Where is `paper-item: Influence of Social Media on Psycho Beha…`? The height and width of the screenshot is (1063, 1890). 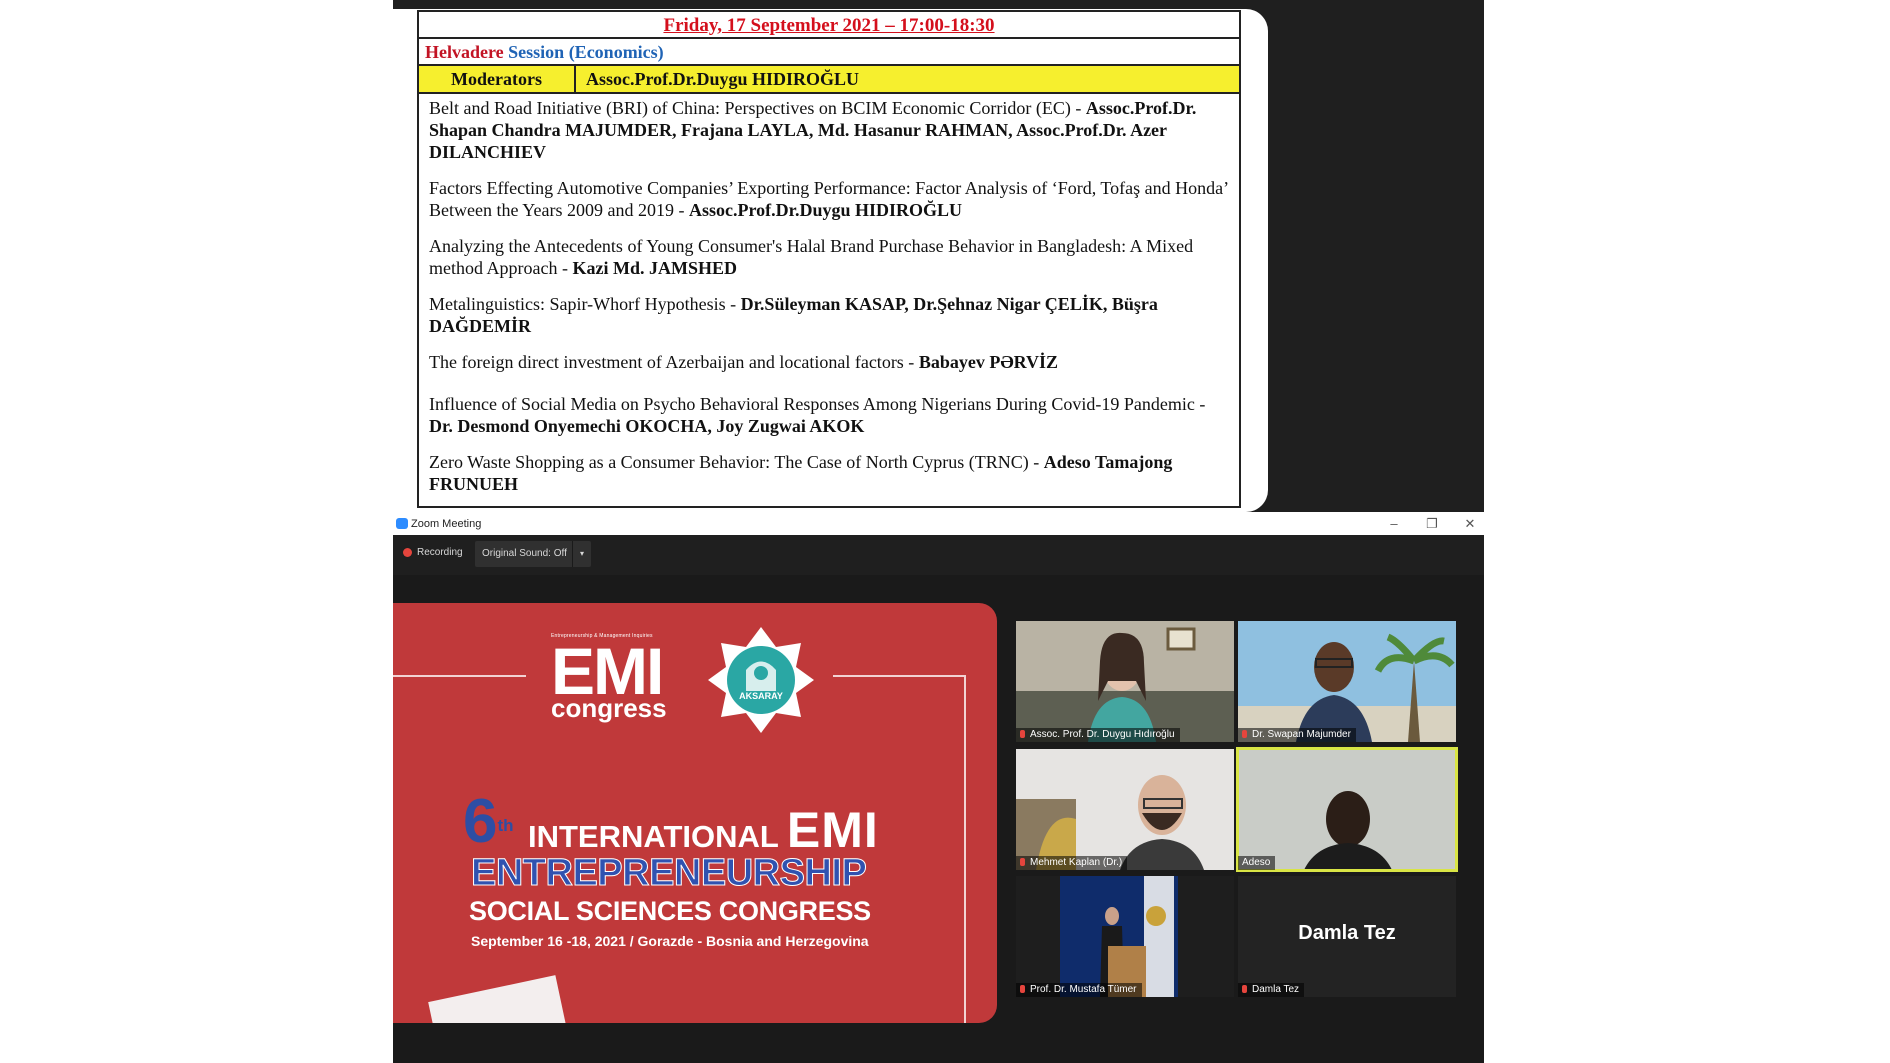
paper-item: Influence of Social Media on Psycho Beha… is located at coordinates (829, 415).